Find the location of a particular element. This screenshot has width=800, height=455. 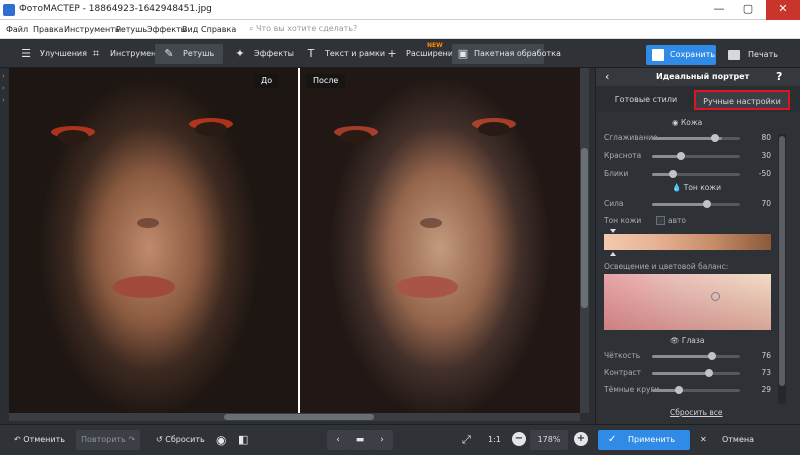

menu-effects: Эффекты is located at coordinates (167, 29).